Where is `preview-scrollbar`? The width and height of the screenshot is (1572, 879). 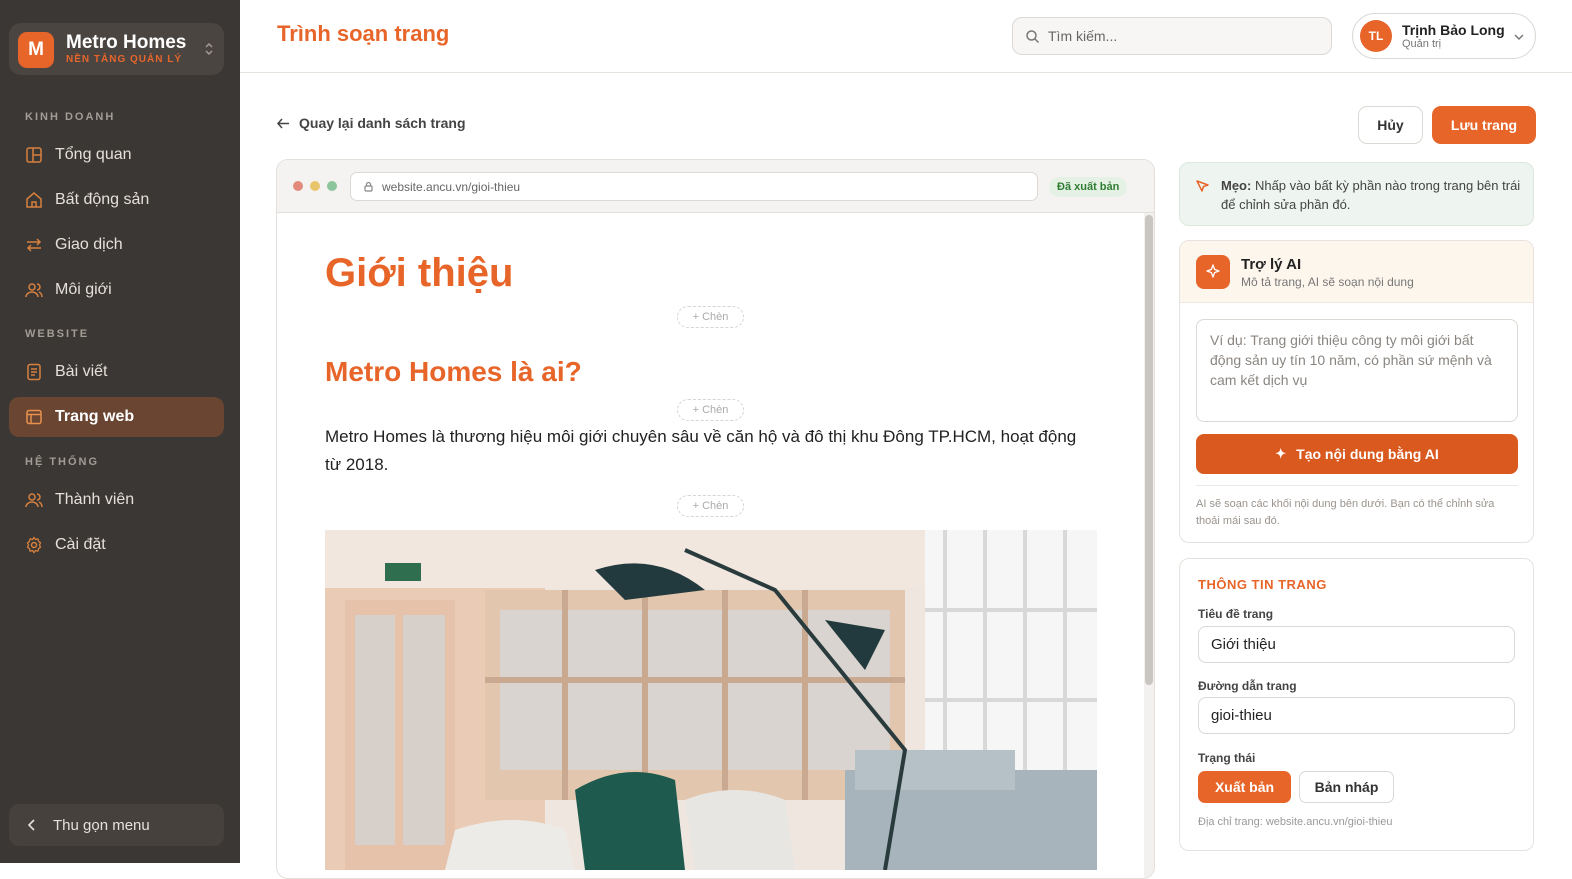 preview-scrollbar is located at coordinates (1149, 545).